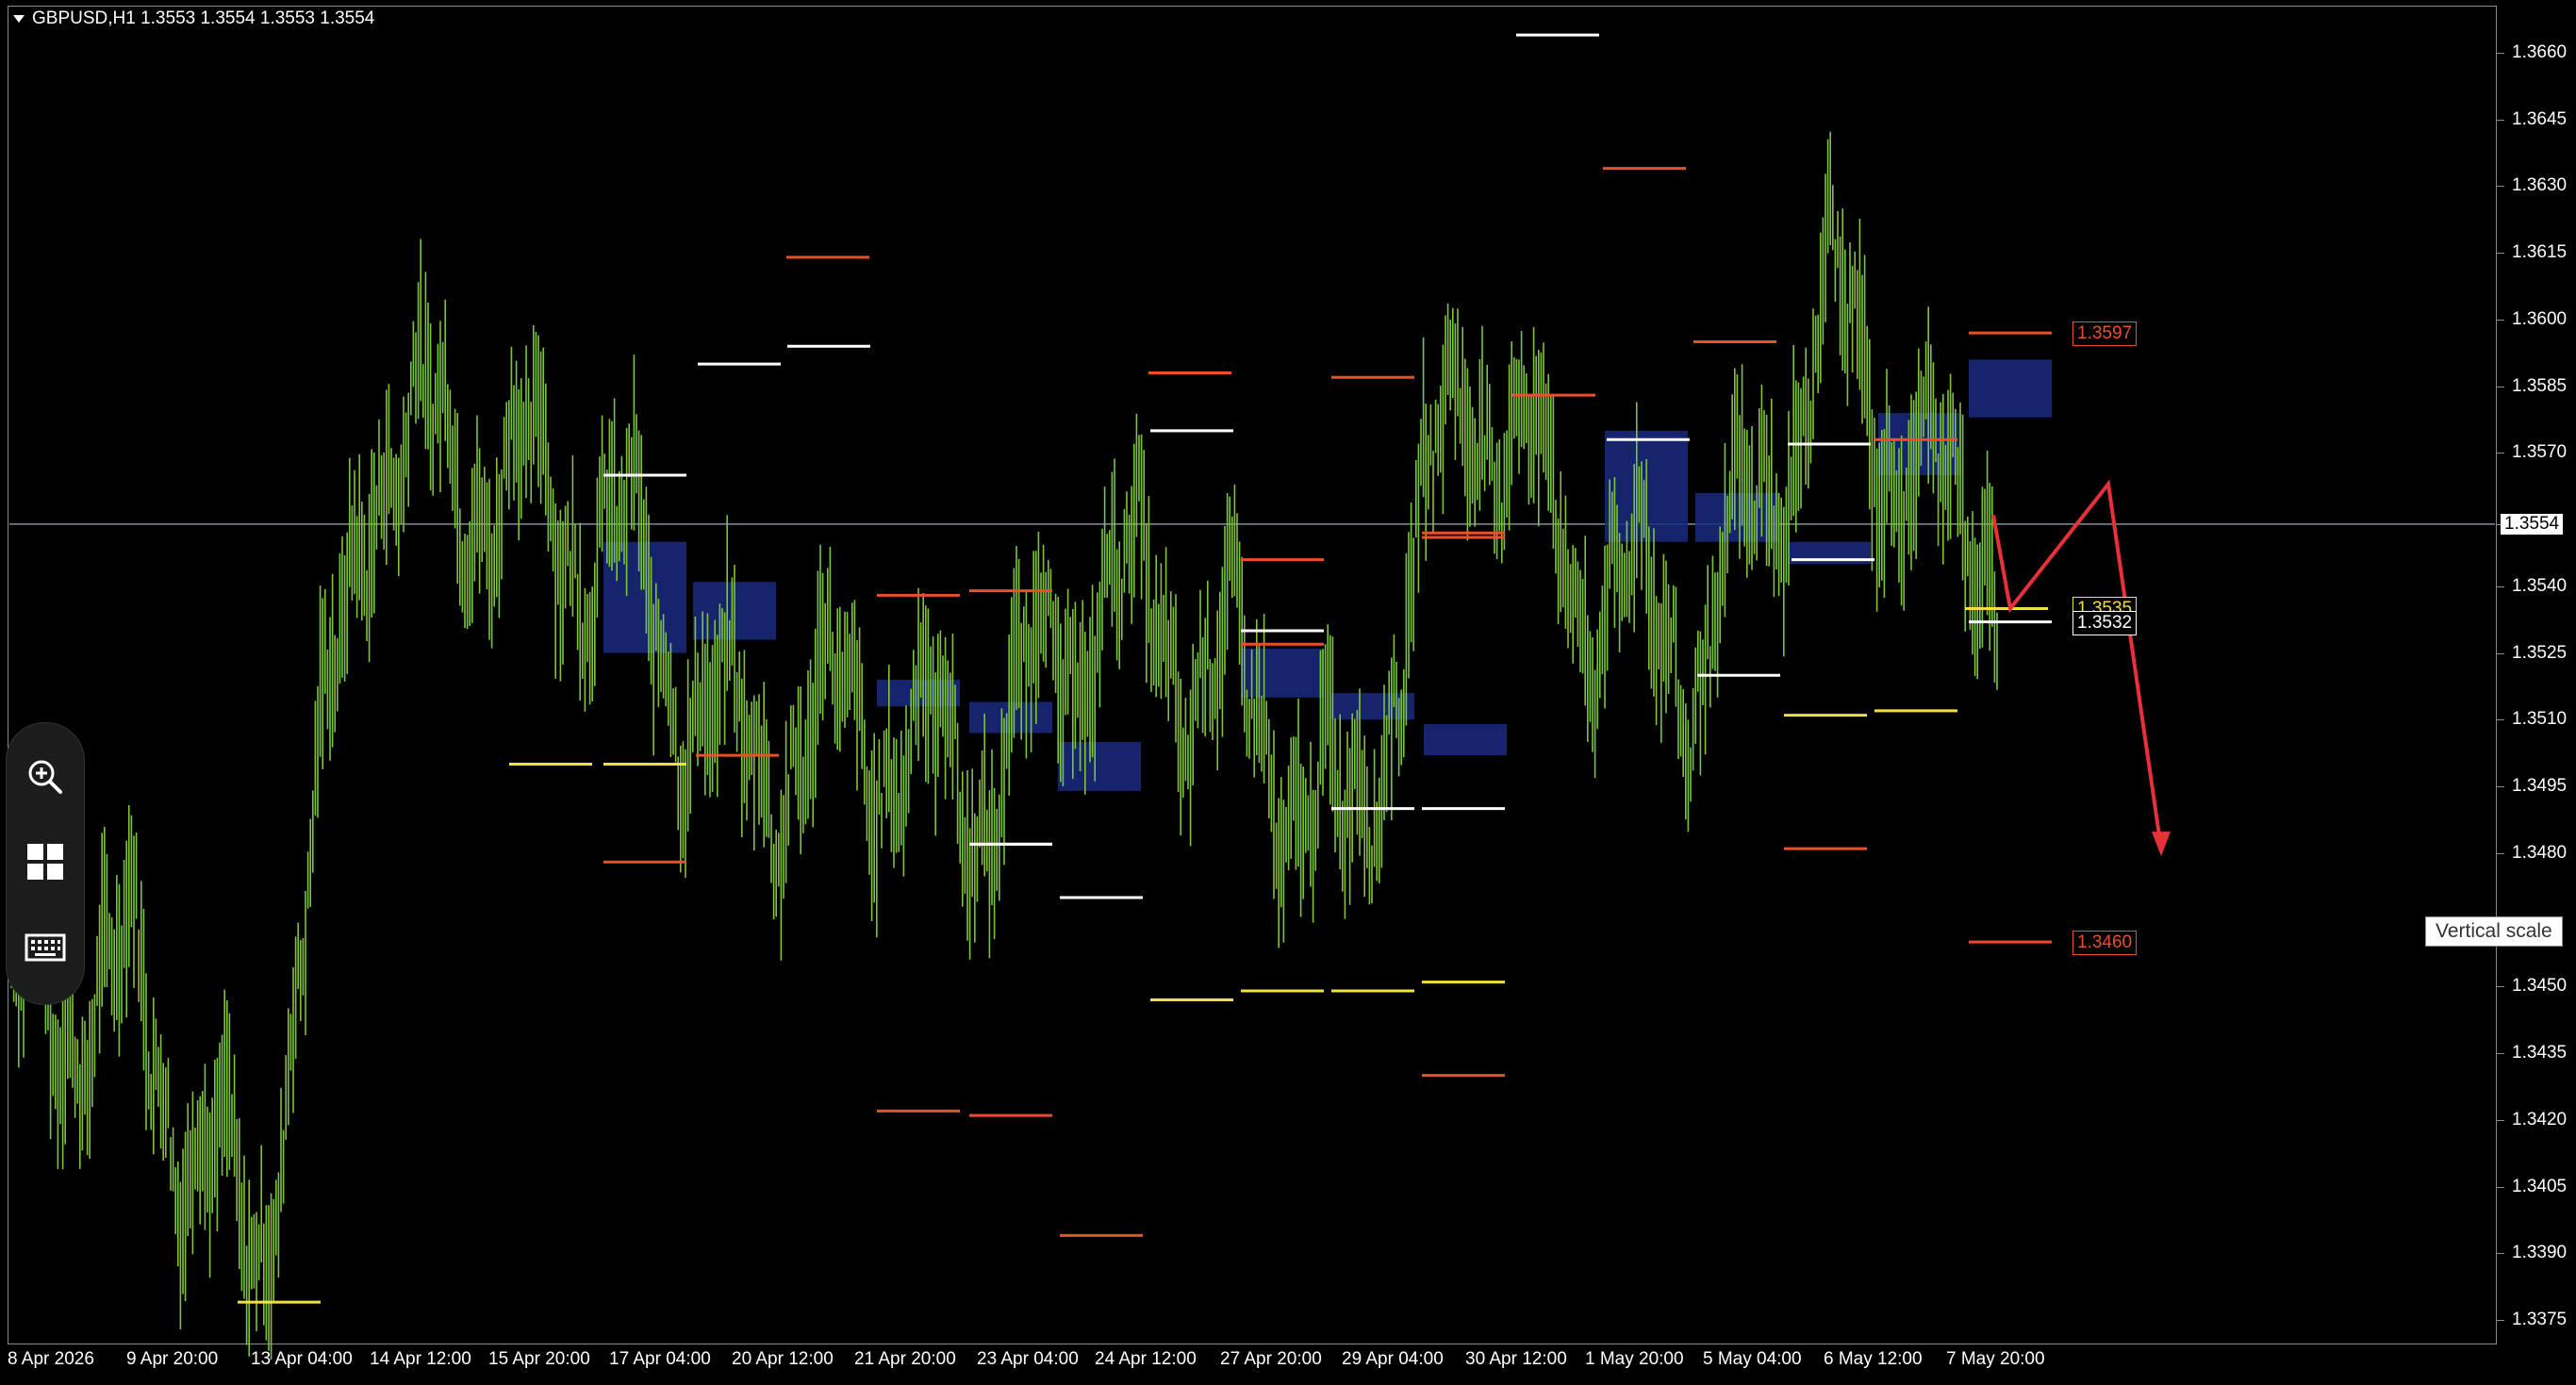  What do you see at coordinates (2540, 1319) in the screenshot?
I see `price-axis-label: 1.3375` at bounding box center [2540, 1319].